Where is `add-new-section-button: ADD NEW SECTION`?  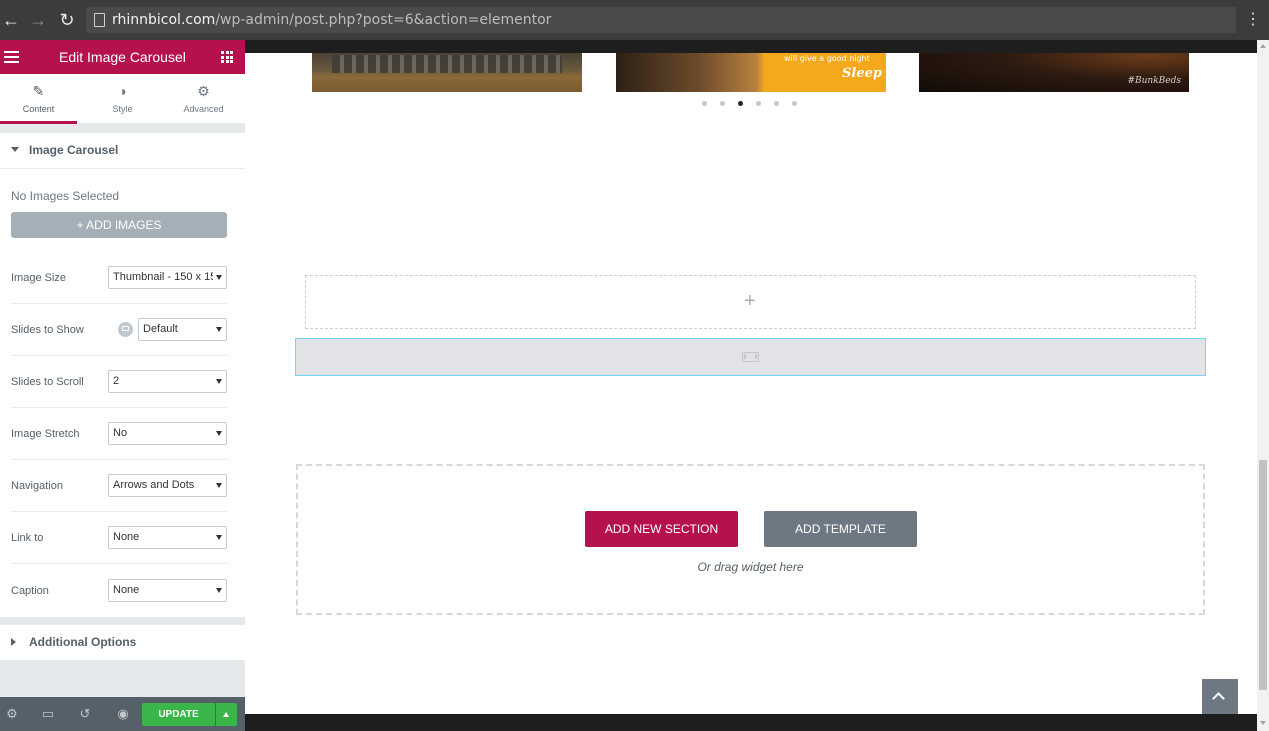 add-new-section-button: ADD NEW SECTION is located at coordinates (661, 529).